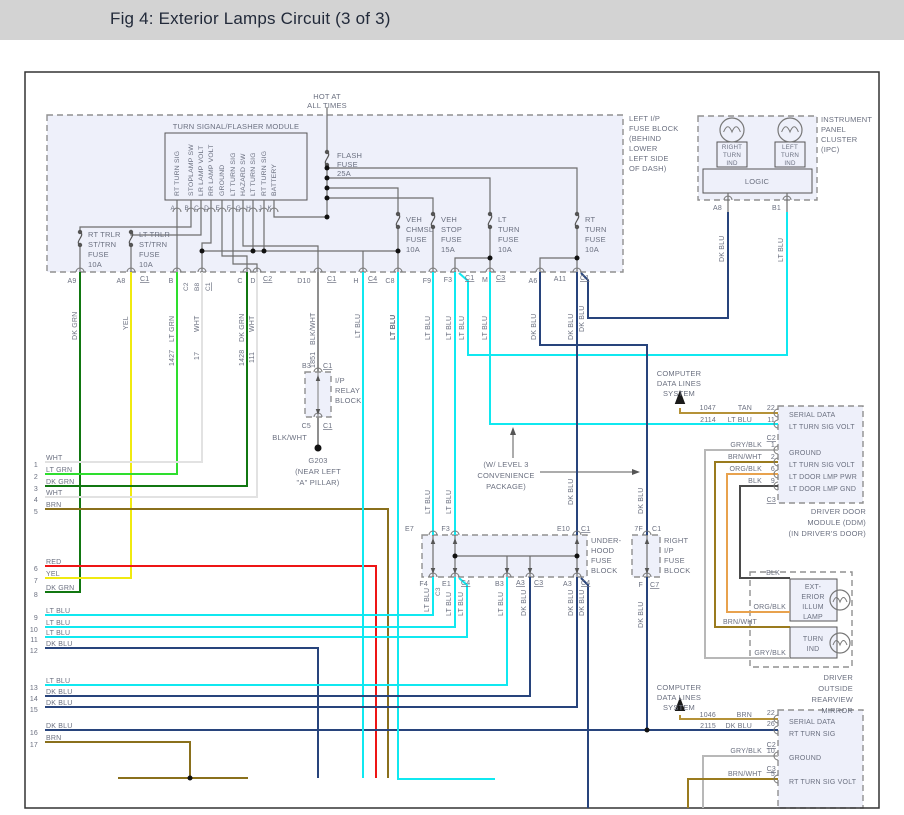  Describe the element at coordinates (770, 653) in the screenshot. I see `label: GRY/BLK` at that location.